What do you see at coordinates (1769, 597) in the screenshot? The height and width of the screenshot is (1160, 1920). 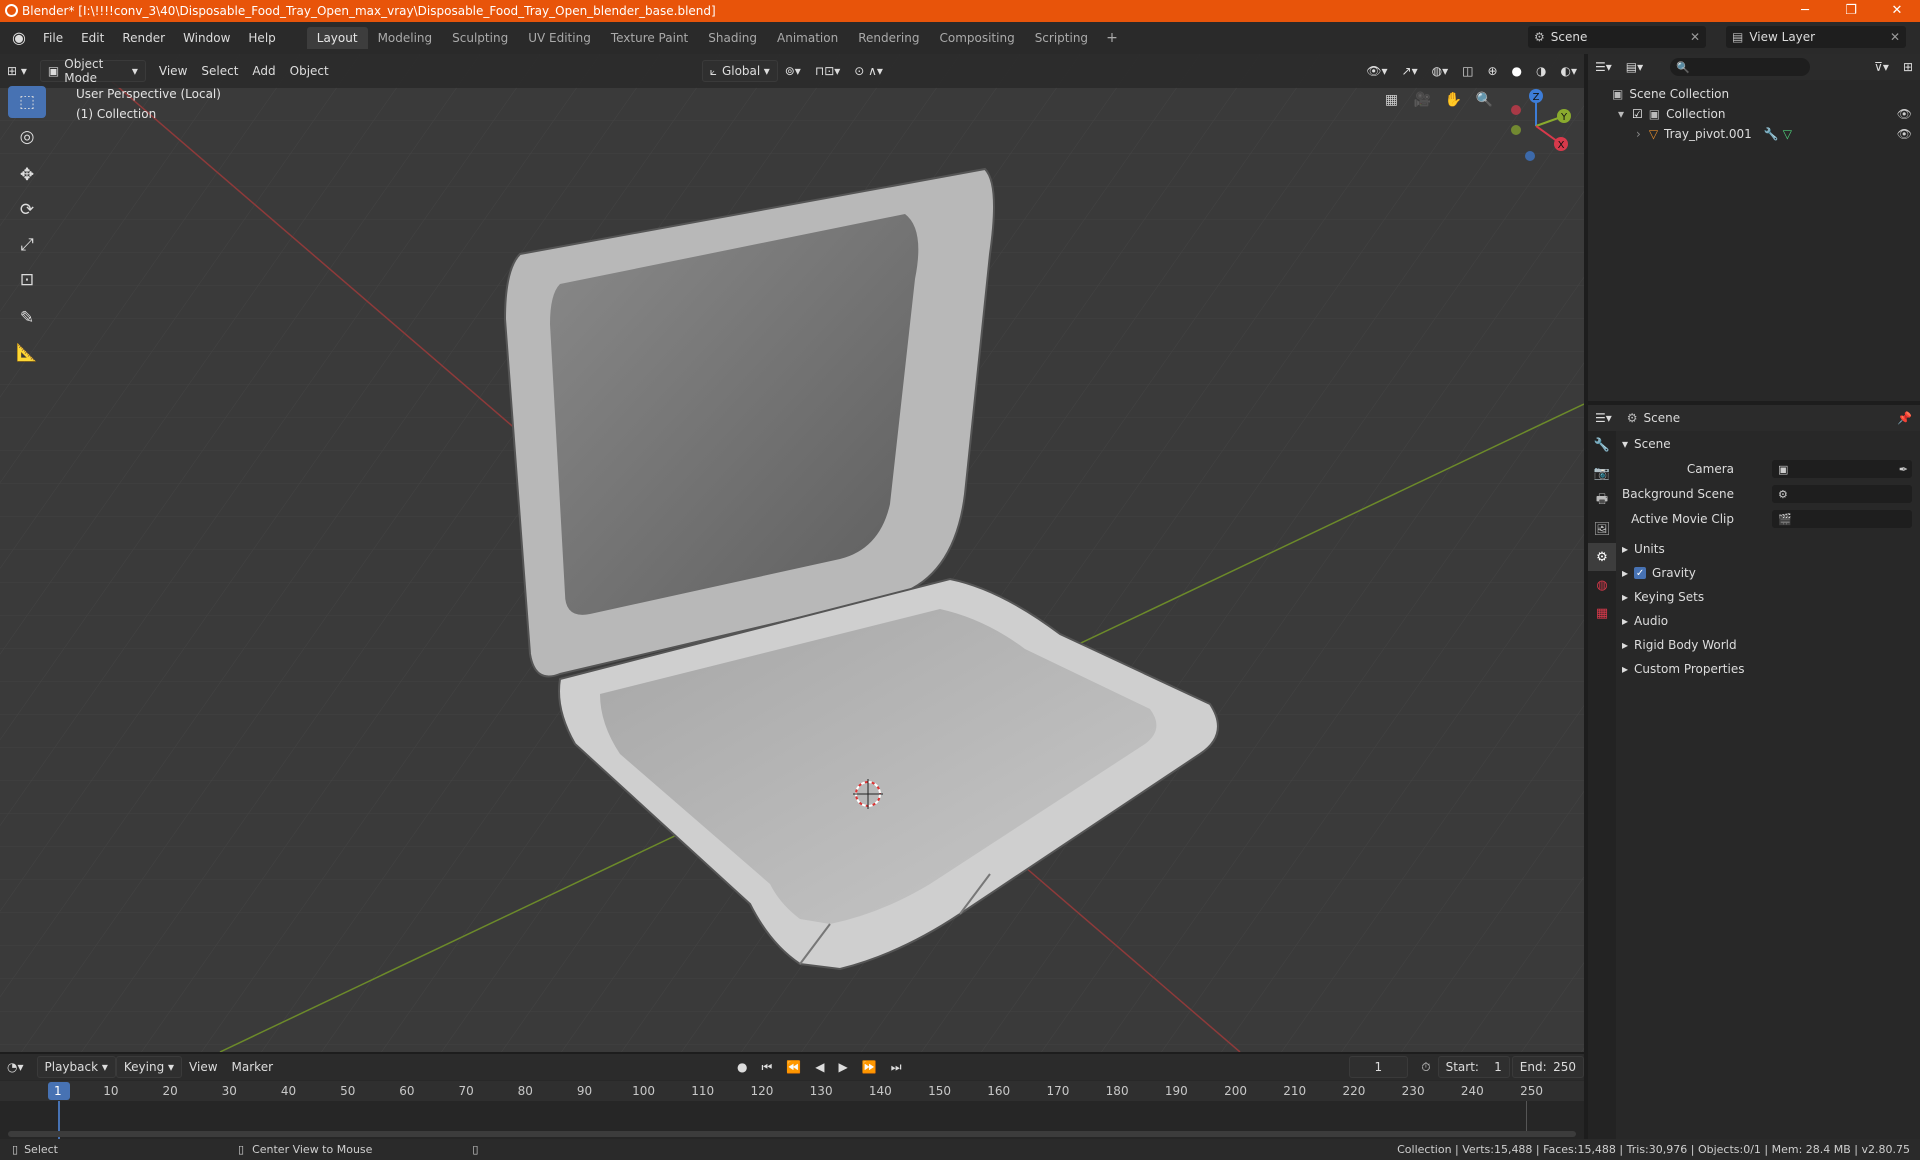 I see `keying-sets-panel-header: ▸ Keying Sets` at bounding box center [1769, 597].